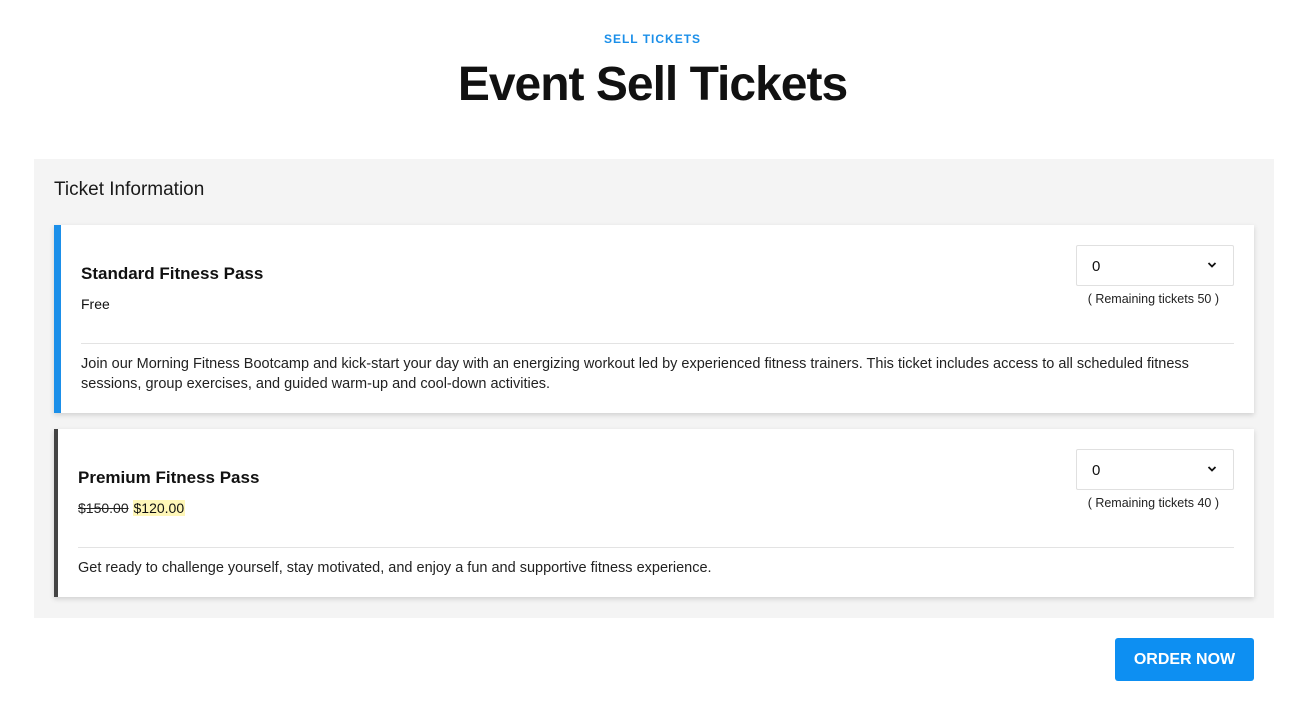 Image resolution: width=1305 pixels, height=709 pixels. Describe the element at coordinates (1153, 503) in the screenshot. I see `remaining-tickets: ( Remaining tickets 40 )` at that location.